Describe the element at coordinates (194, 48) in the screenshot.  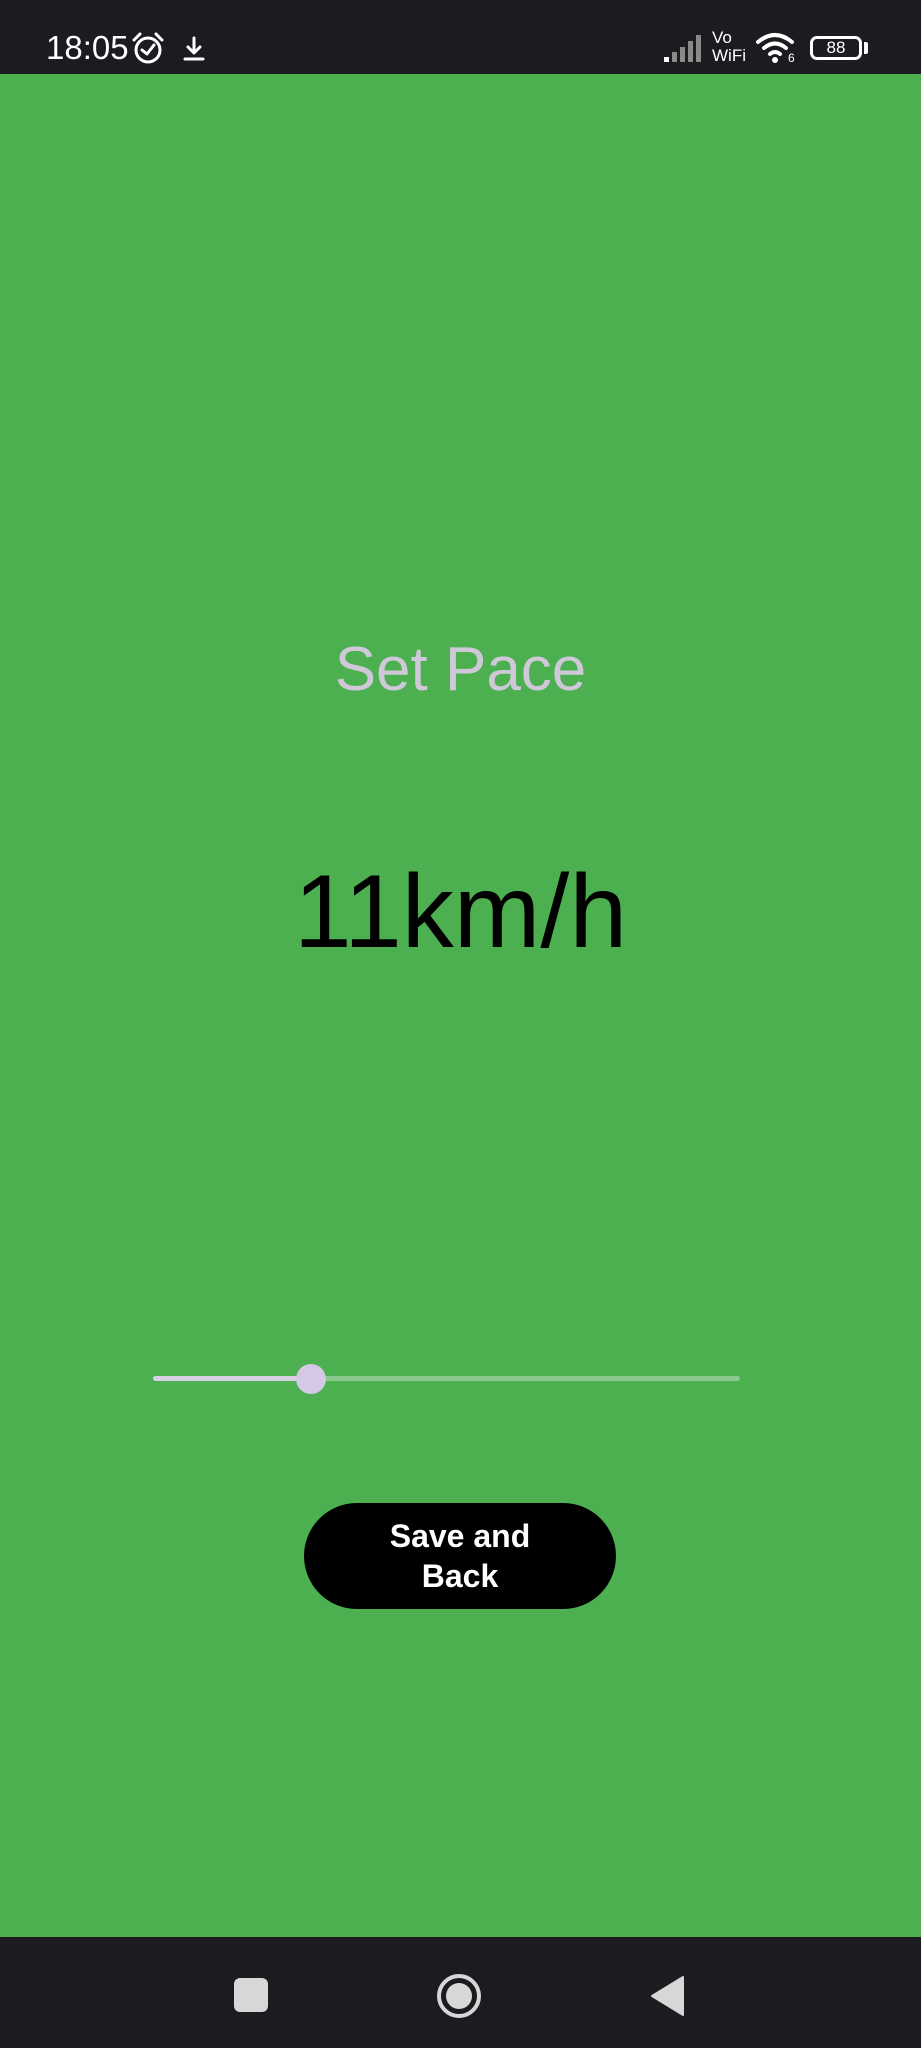
I see `download-icon` at that location.